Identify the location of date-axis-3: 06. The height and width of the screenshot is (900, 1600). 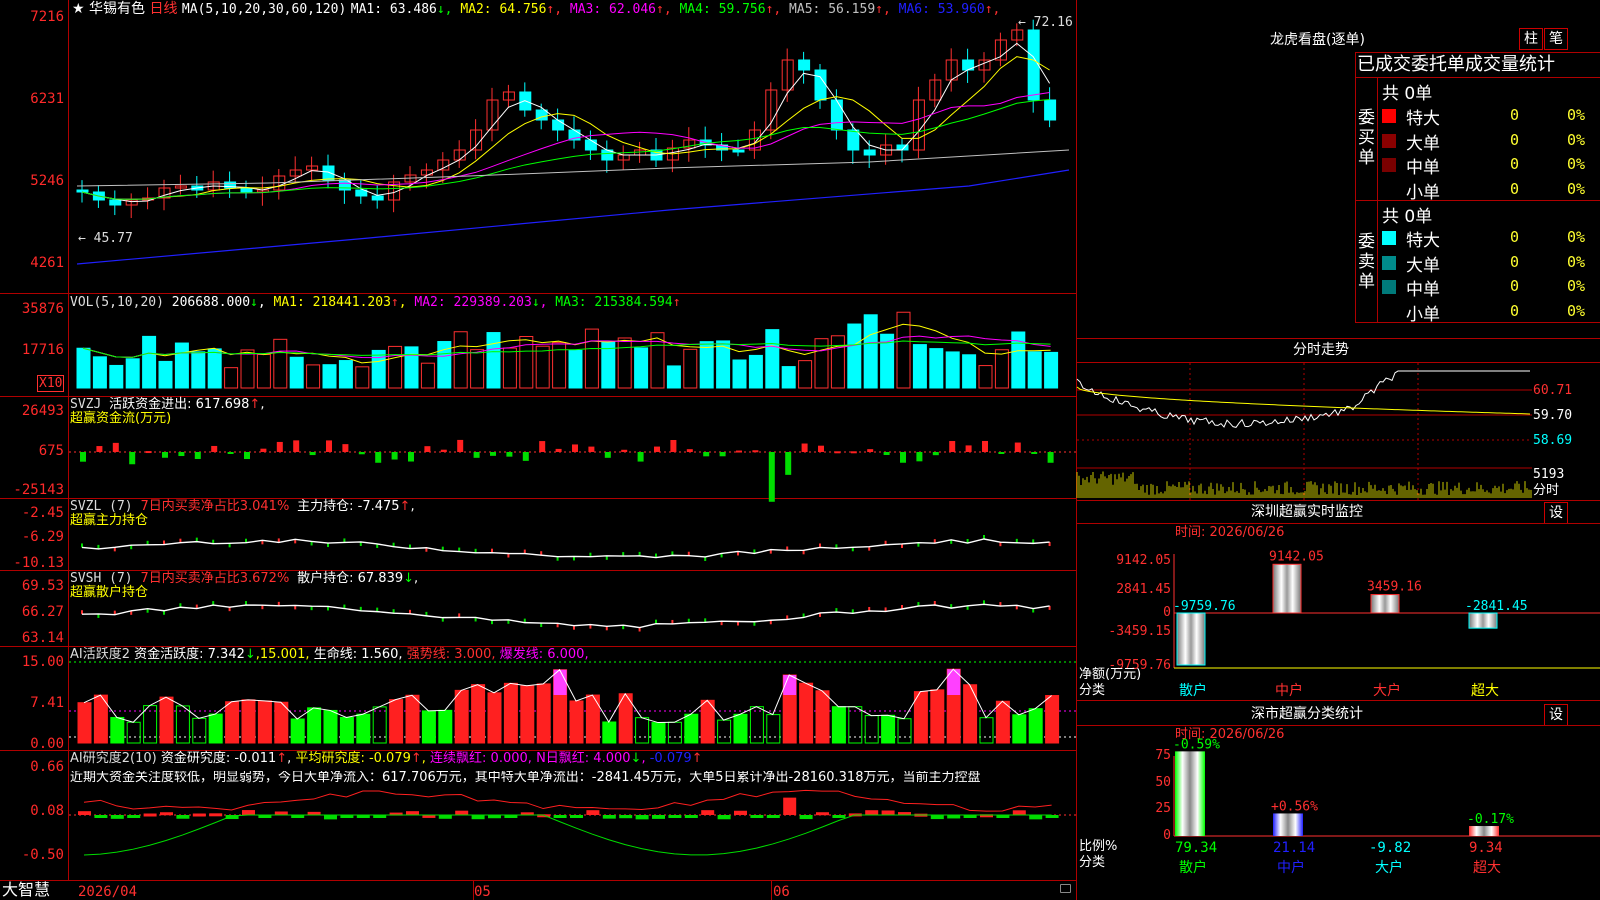
(781, 892).